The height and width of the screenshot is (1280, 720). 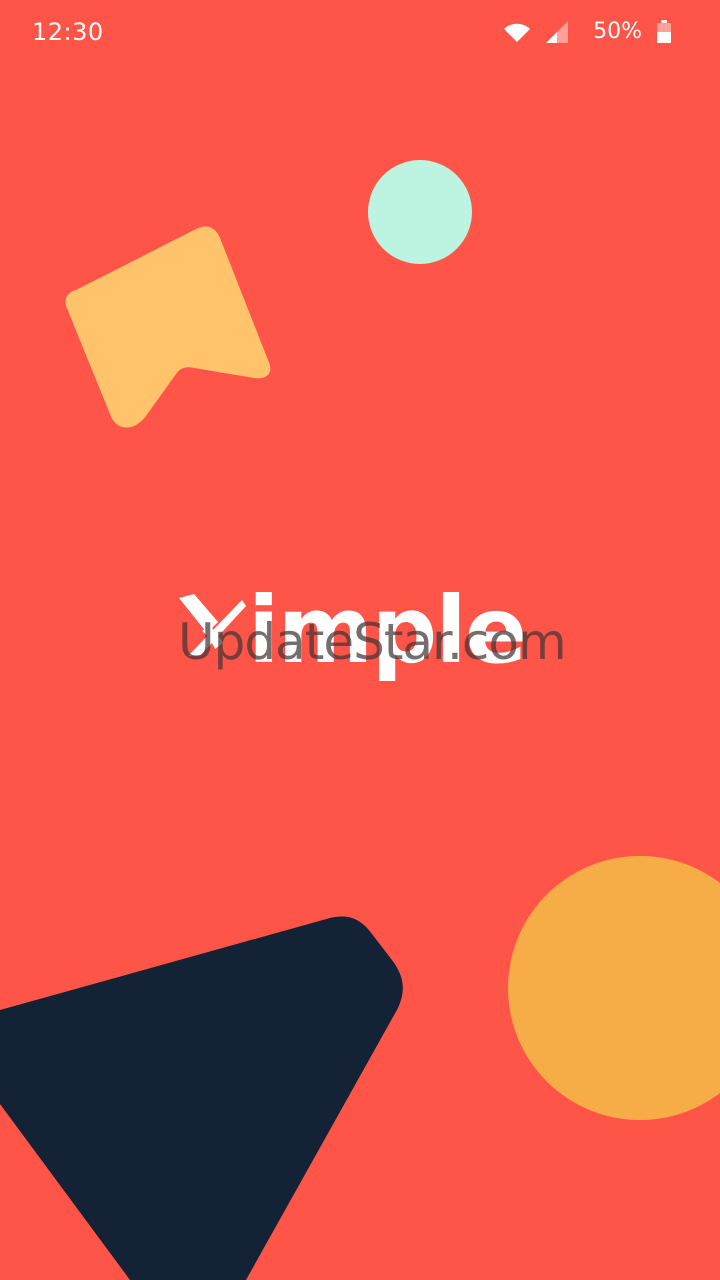 I want to click on app-logo: imple, so click(x=361, y=634).